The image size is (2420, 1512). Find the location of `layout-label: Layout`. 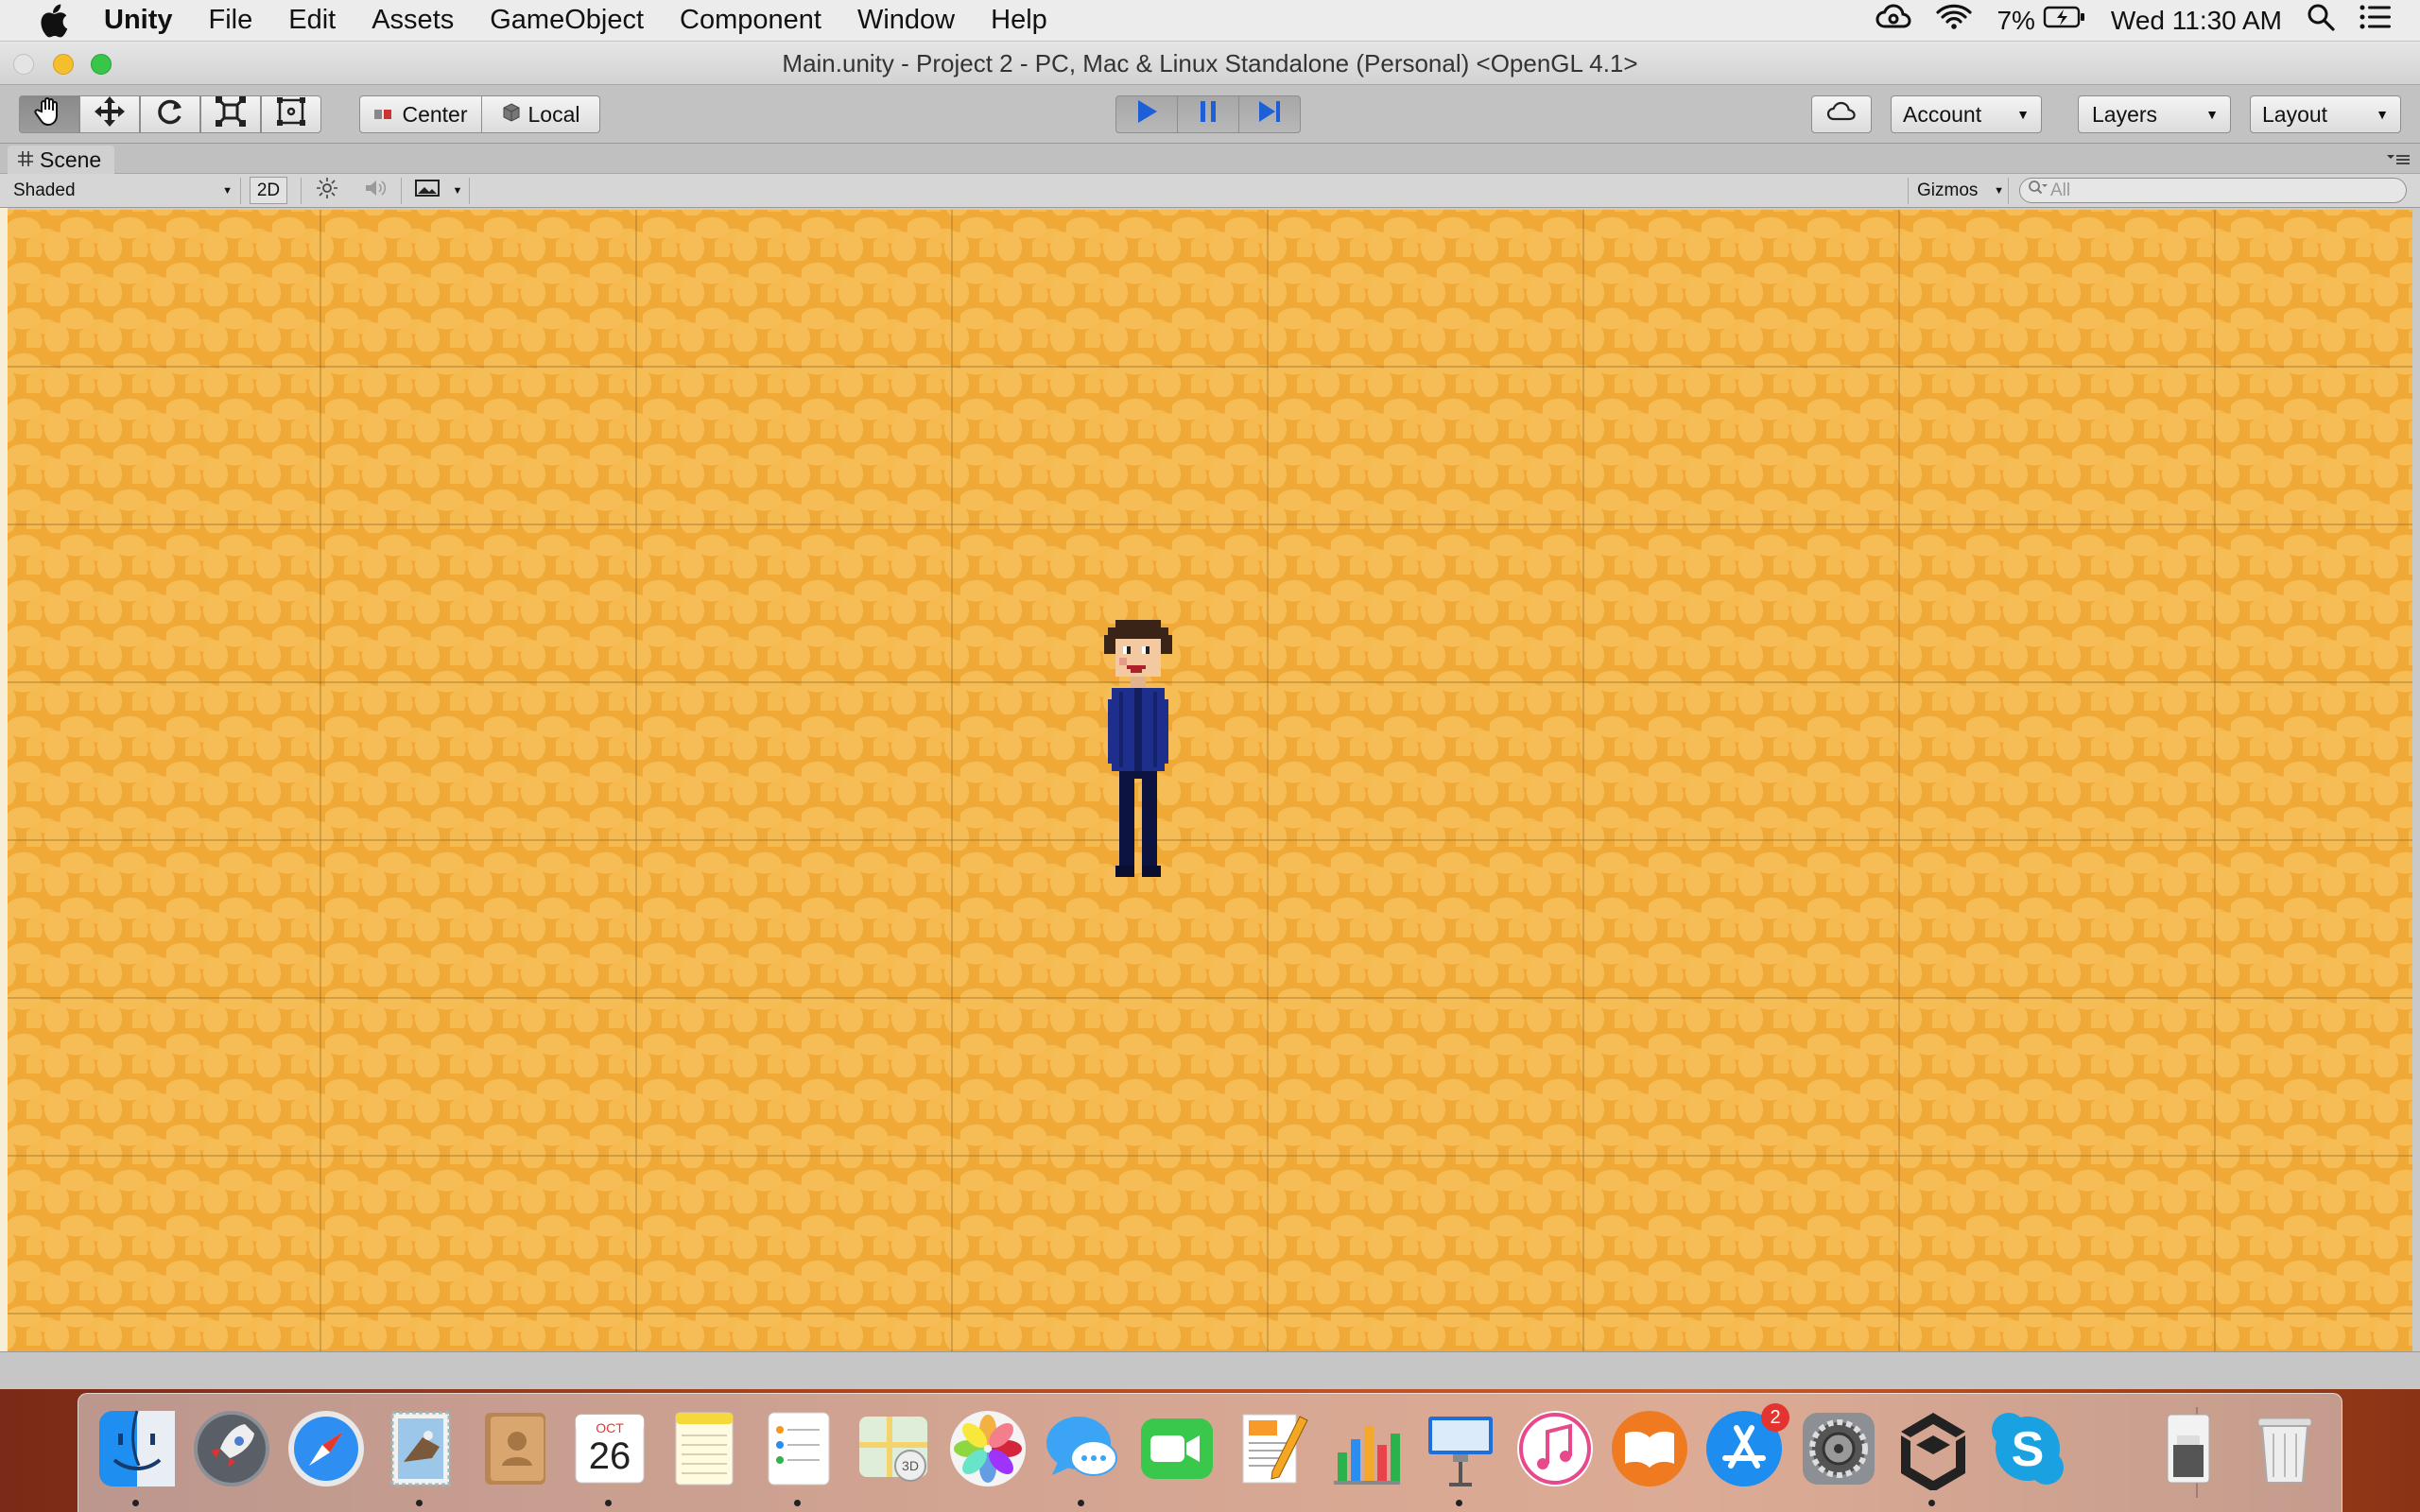

layout-label: Layout is located at coordinates (2295, 114).